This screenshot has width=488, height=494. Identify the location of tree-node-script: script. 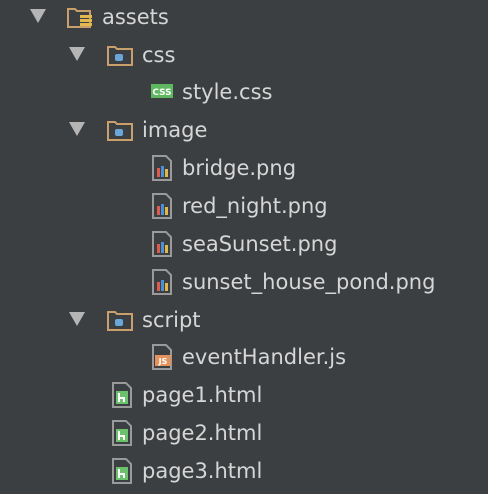
(244, 320).